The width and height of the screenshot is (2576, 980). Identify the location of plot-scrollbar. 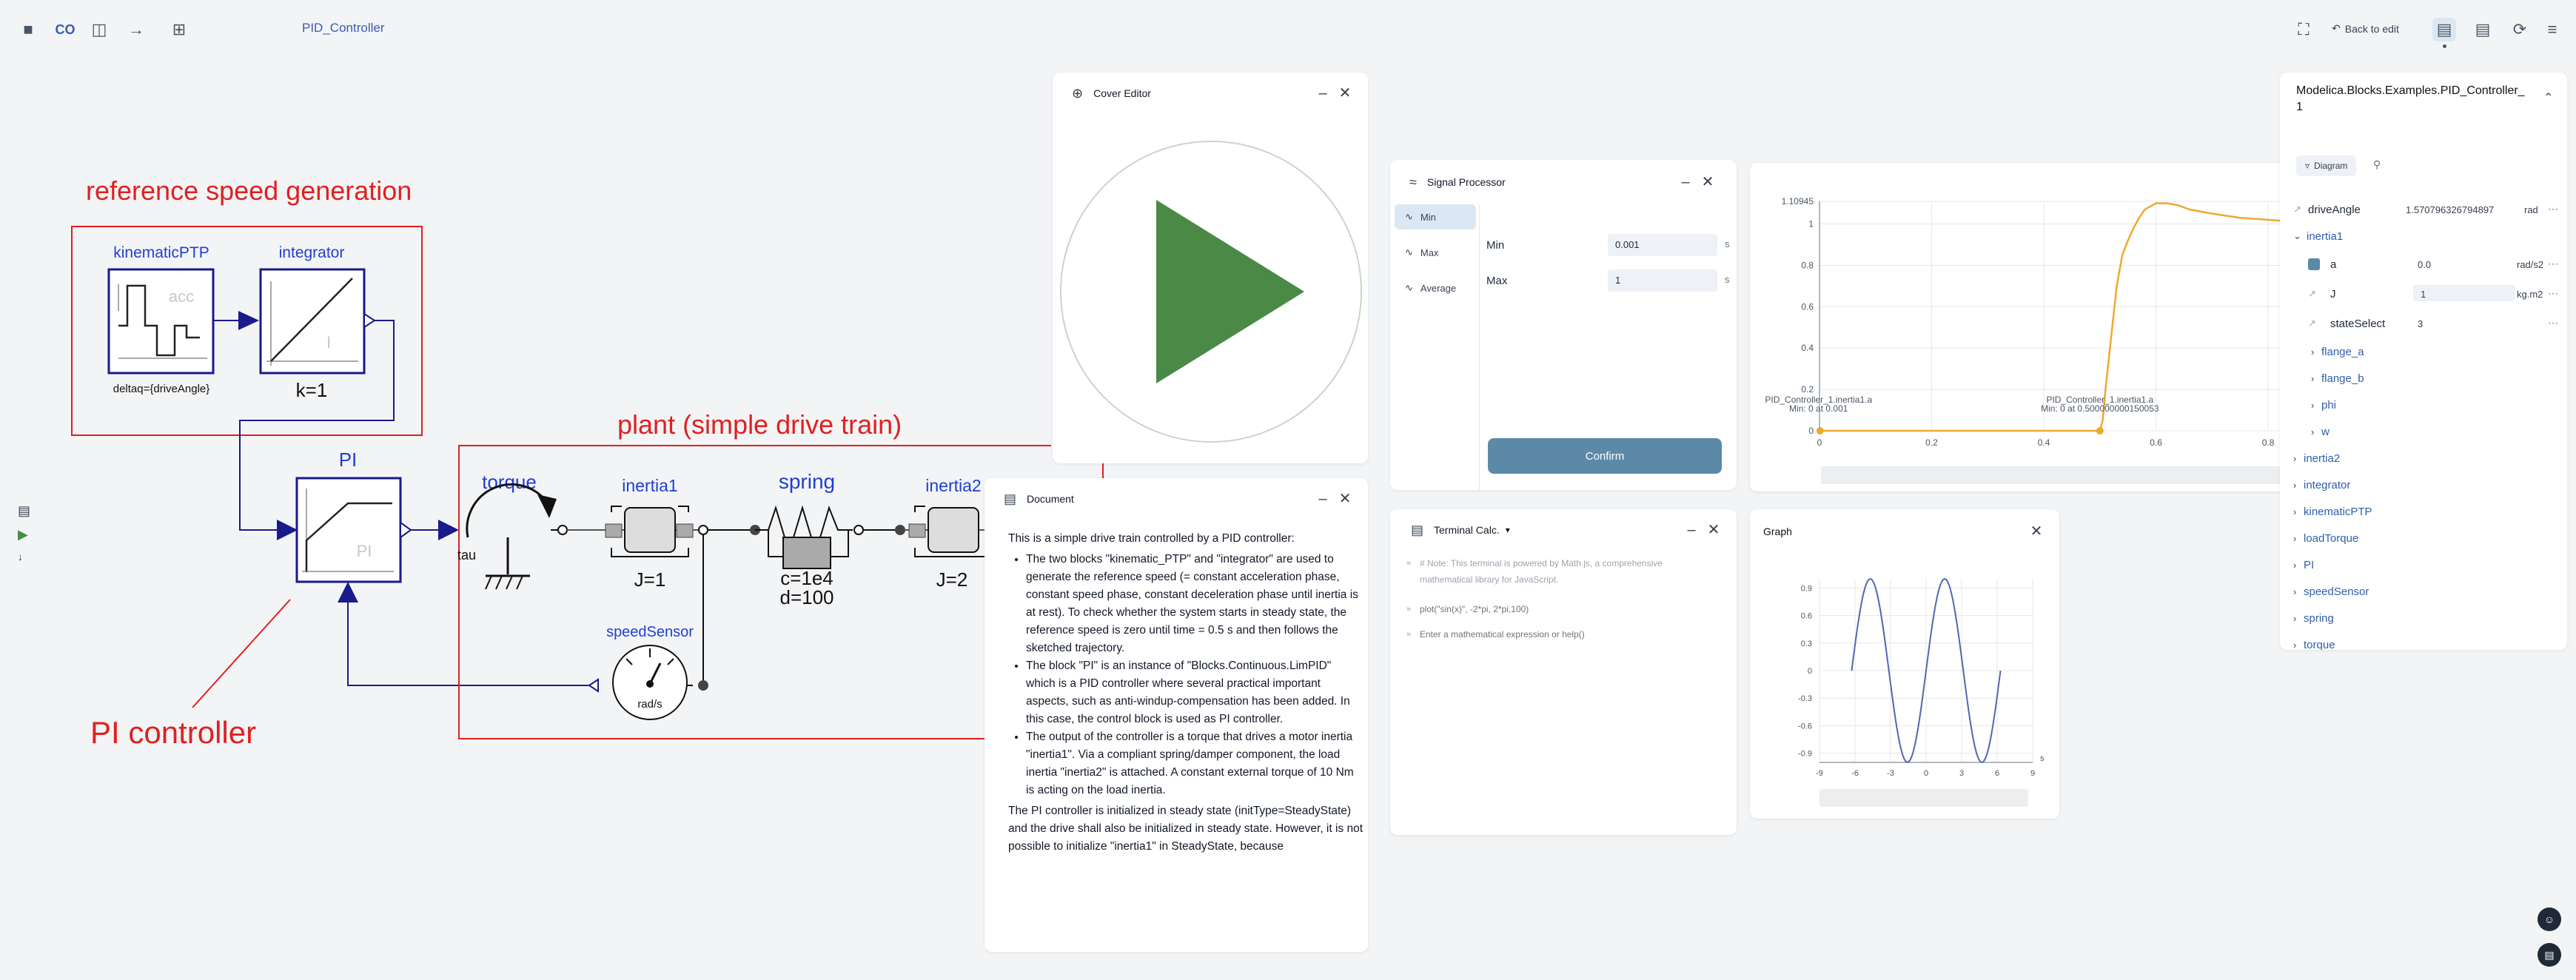
(2055, 475).